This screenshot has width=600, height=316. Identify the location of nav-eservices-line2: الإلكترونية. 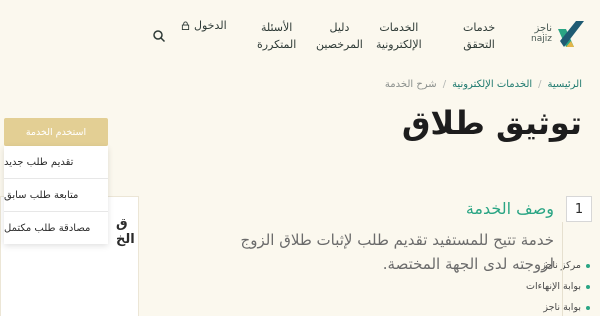
(399, 44).